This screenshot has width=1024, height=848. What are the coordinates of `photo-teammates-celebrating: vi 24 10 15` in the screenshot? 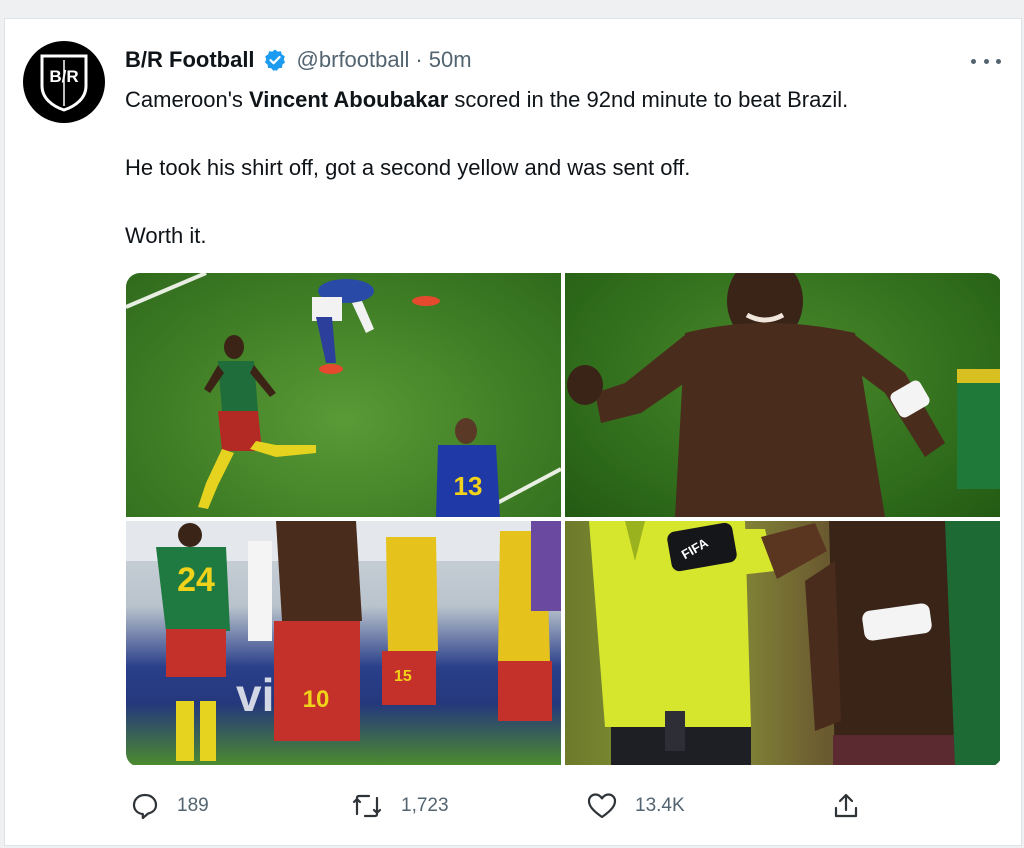 It's located at (343, 643).